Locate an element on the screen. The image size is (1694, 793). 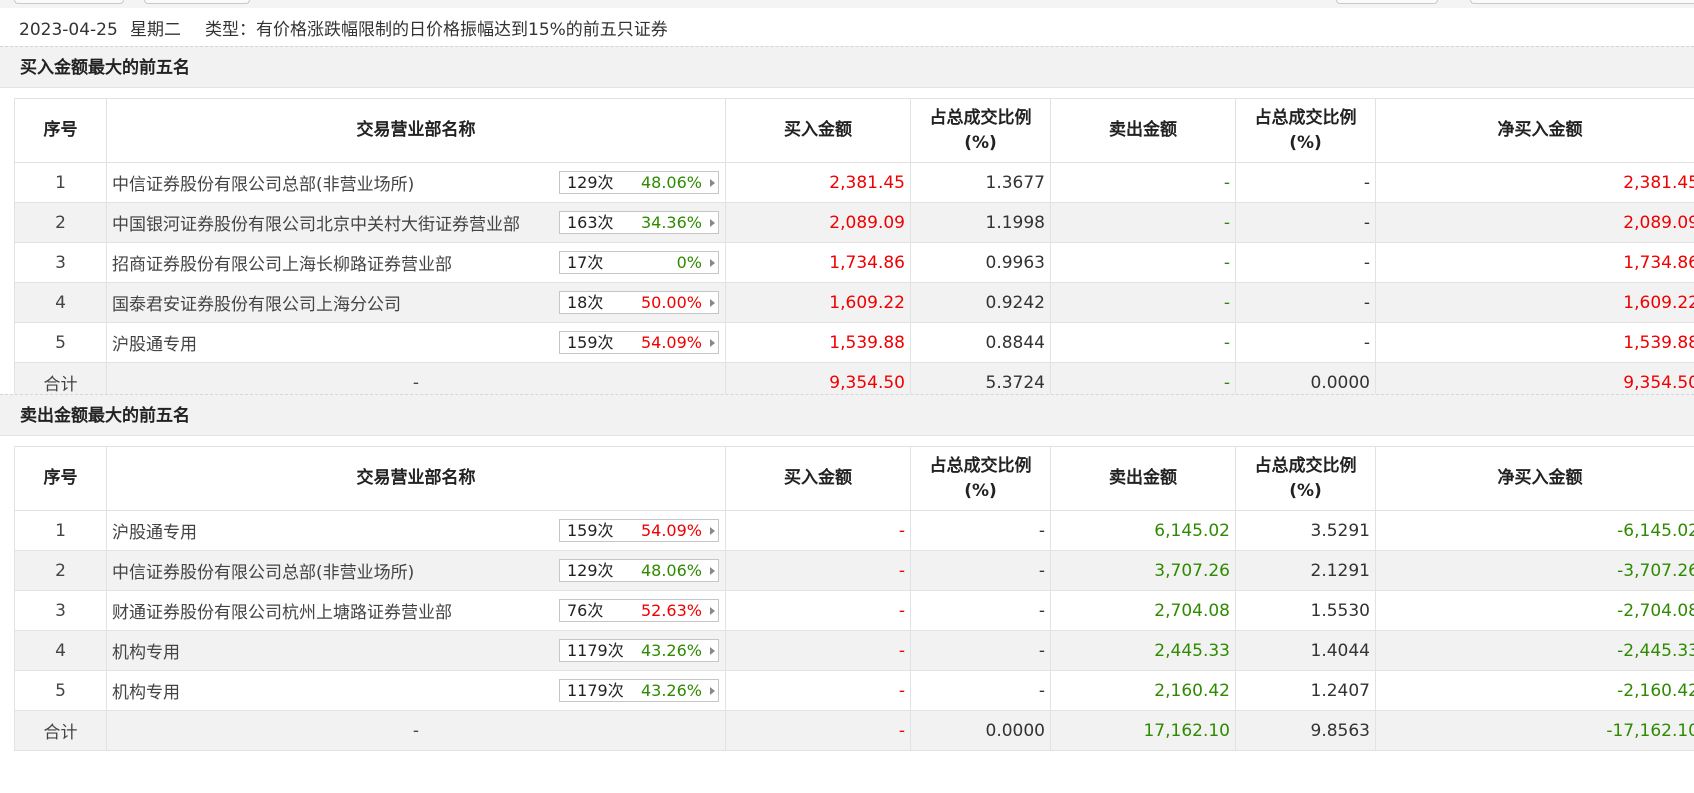
branch-name-cell: 中国银河证券股份有限公司北京中关村大街证券营业部 163次 34.36% is located at coordinates (416, 222).